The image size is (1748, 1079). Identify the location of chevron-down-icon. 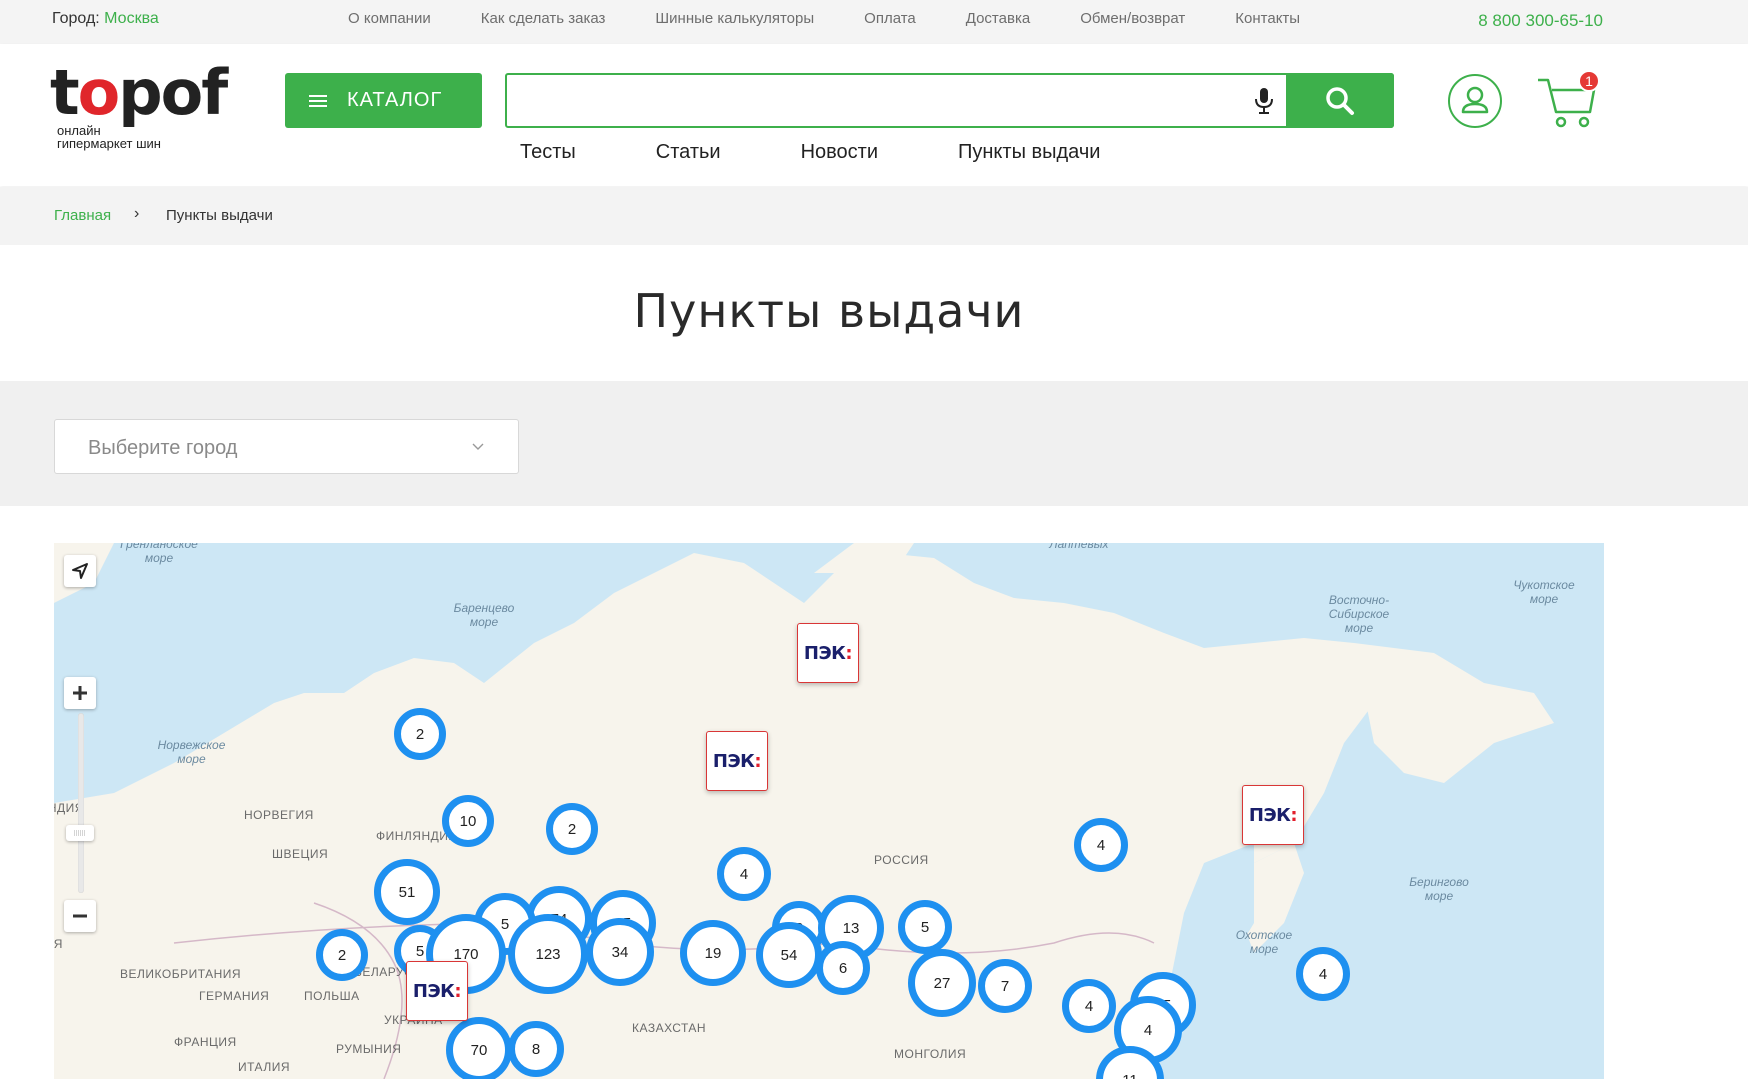
(478, 446).